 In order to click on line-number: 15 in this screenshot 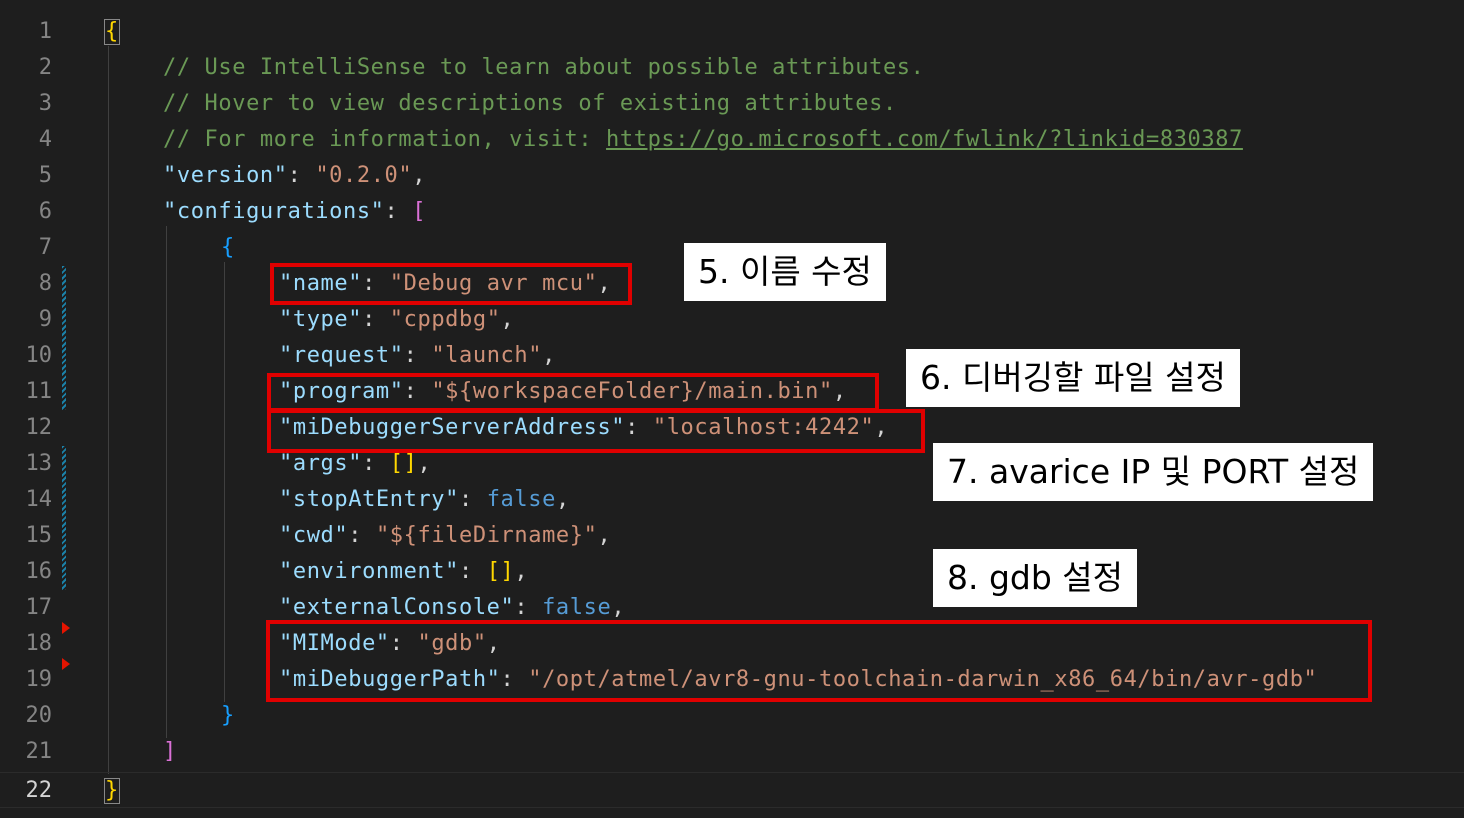, I will do `click(39, 535)`.